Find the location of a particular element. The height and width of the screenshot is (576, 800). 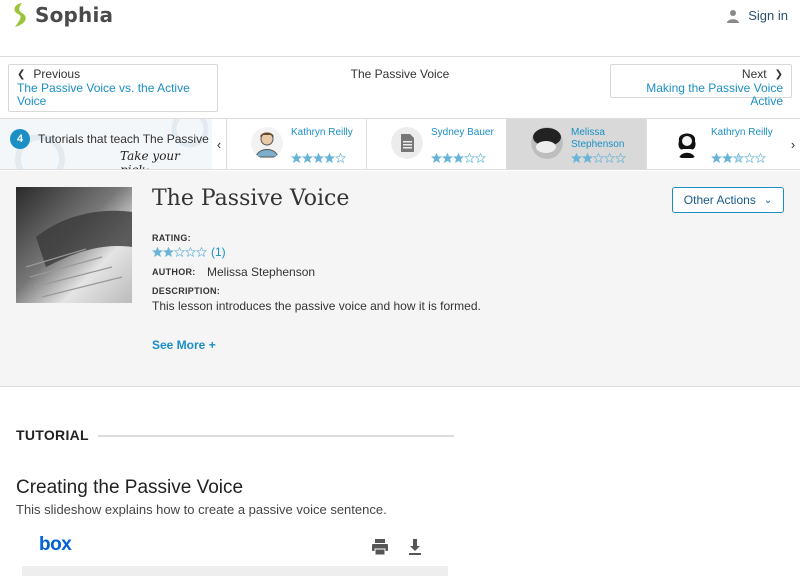

other-actions-button: Other Actions ⌄ is located at coordinates (728, 200).